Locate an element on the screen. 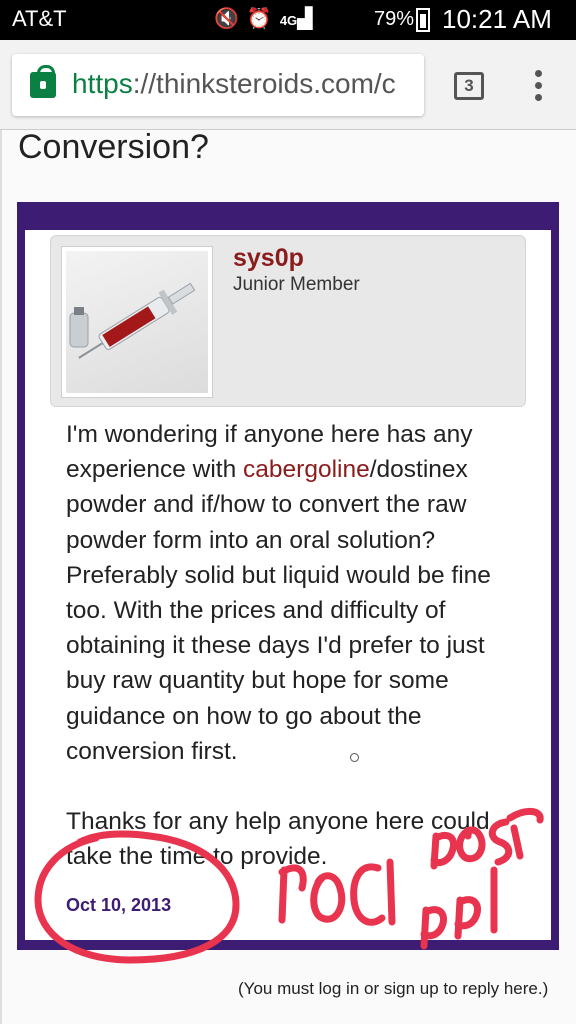 This screenshot has width=576, height=1024. author-role: Junior Member is located at coordinates (296, 284).